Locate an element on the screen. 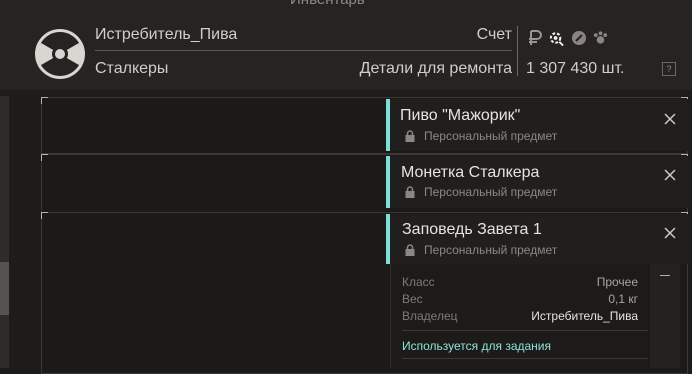 This screenshot has width=692, height=374. paw-icon is located at coordinates (600, 38).